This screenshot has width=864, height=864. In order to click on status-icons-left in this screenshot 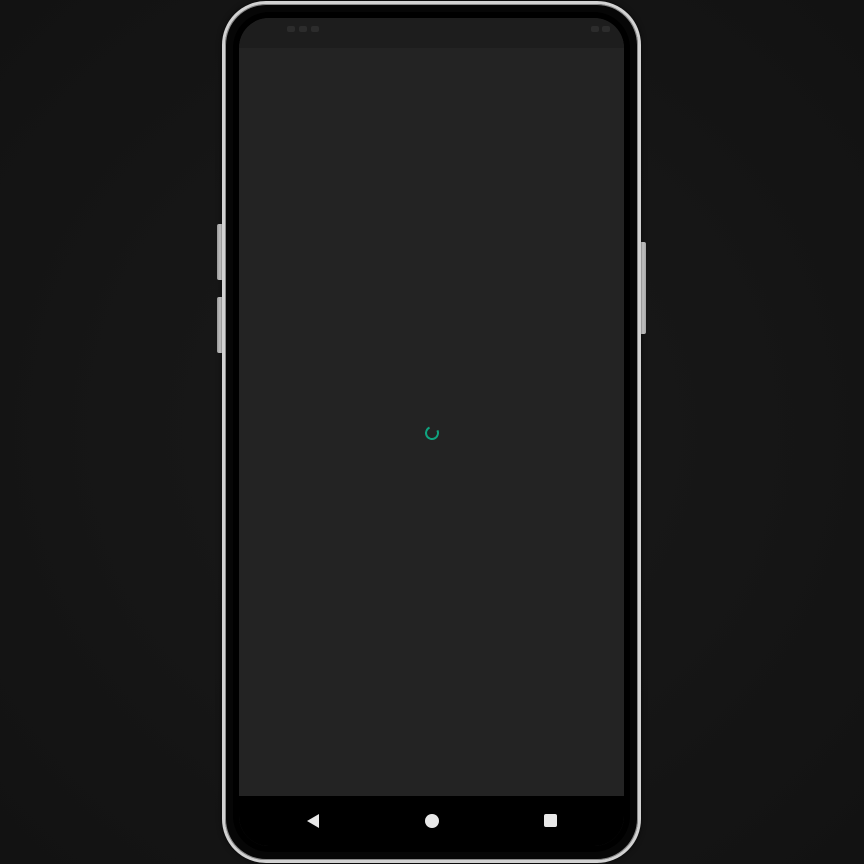, I will do `click(303, 29)`.